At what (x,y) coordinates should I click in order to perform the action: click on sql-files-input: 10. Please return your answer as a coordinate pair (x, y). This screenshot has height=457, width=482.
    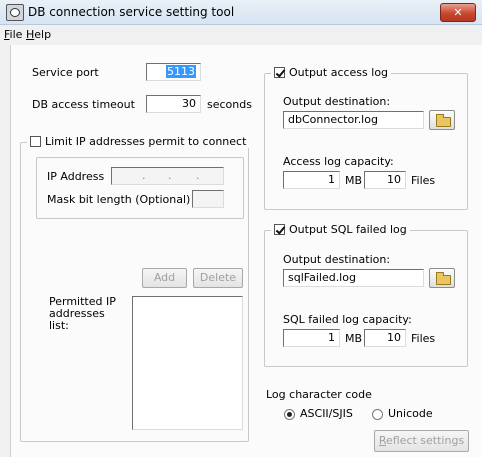
    Looking at the image, I should click on (385, 338).